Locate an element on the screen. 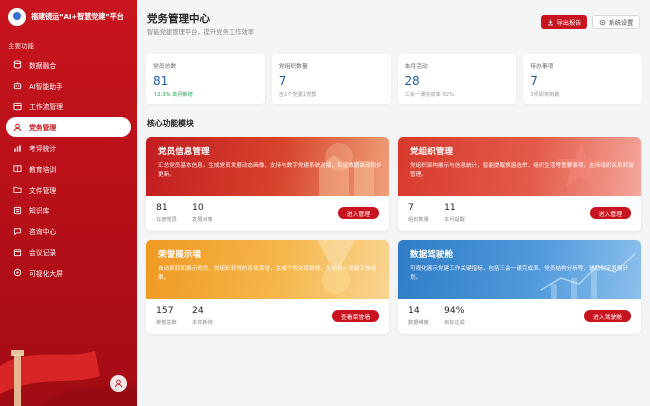  stat-note: 3项即将到期 is located at coordinates (545, 95).